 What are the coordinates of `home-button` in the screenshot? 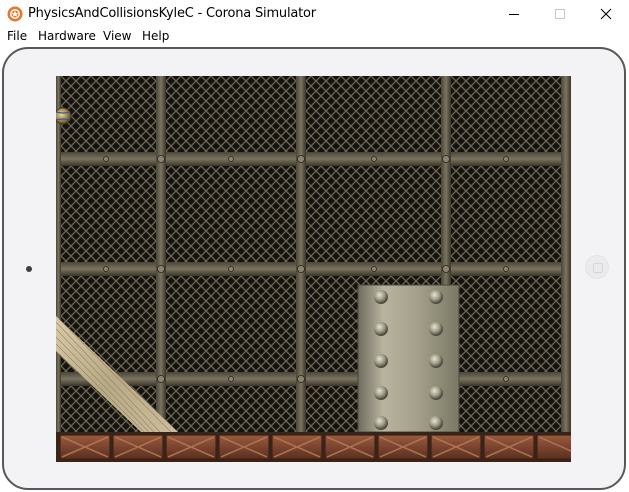 It's located at (597, 267).